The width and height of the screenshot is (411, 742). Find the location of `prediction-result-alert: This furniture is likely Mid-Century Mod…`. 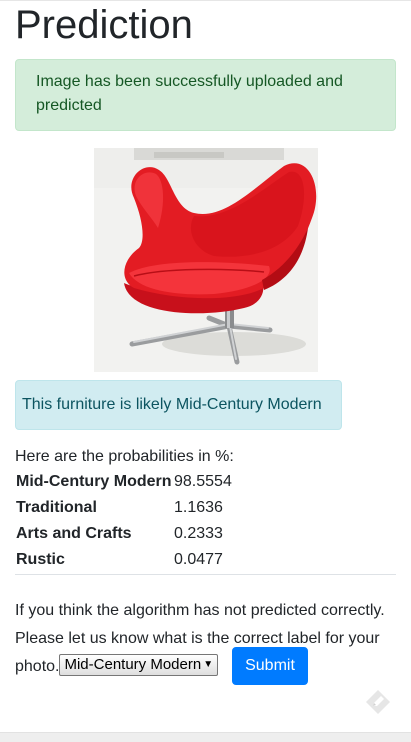

prediction-result-alert: This furniture is likely Mid-Century Mod… is located at coordinates (178, 405).